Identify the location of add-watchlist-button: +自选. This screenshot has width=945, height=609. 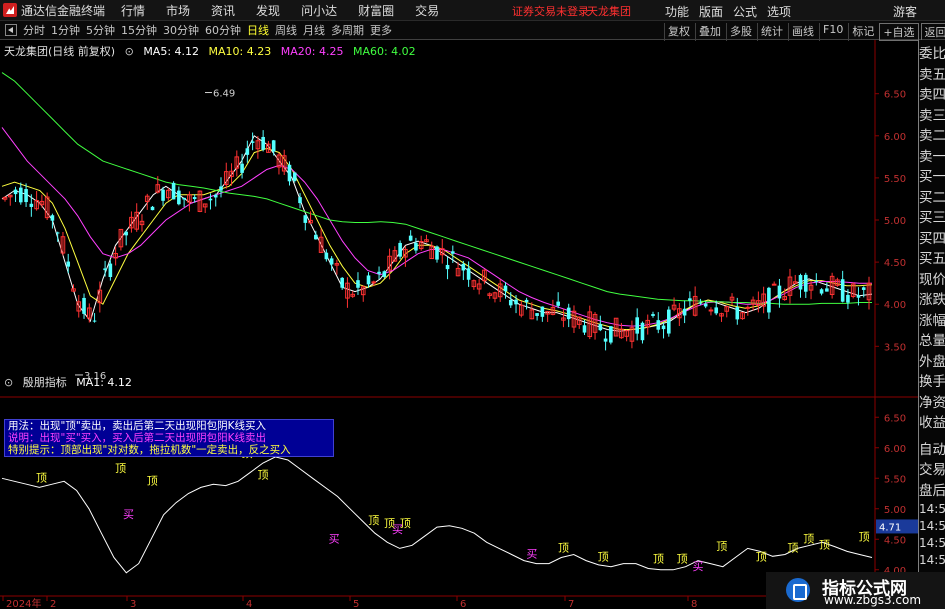
(899, 32).